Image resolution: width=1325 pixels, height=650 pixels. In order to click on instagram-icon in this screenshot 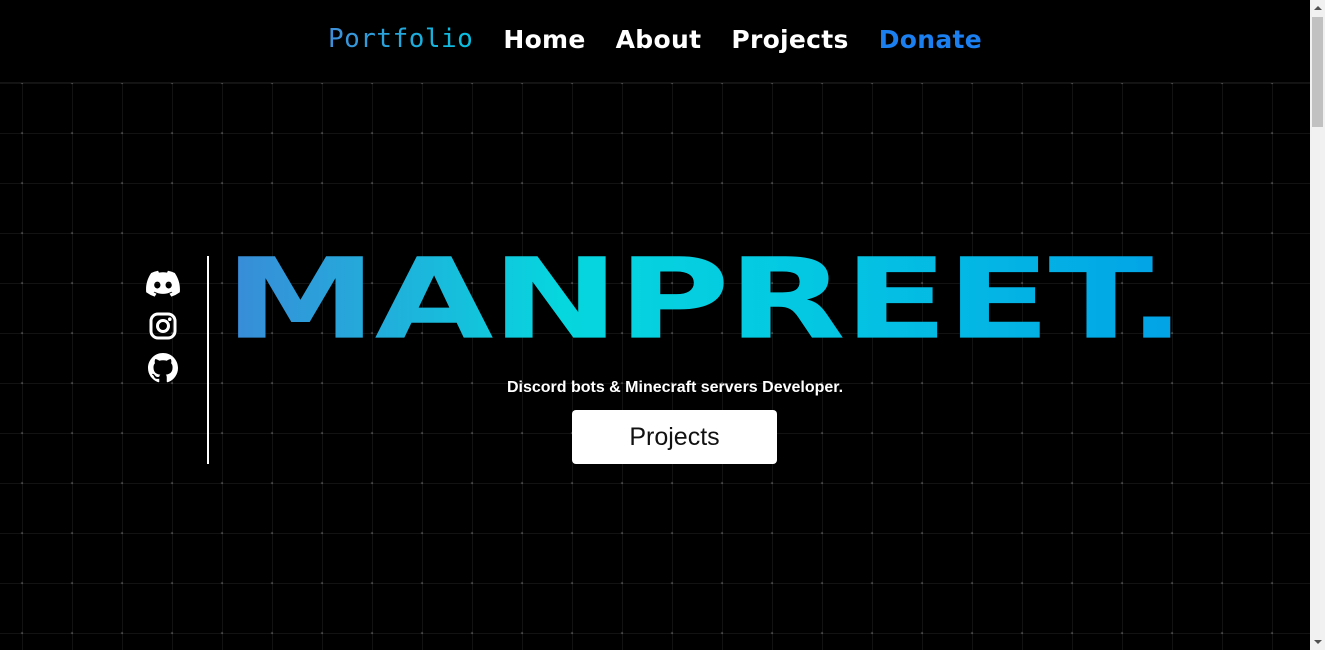, I will do `click(163, 326)`.